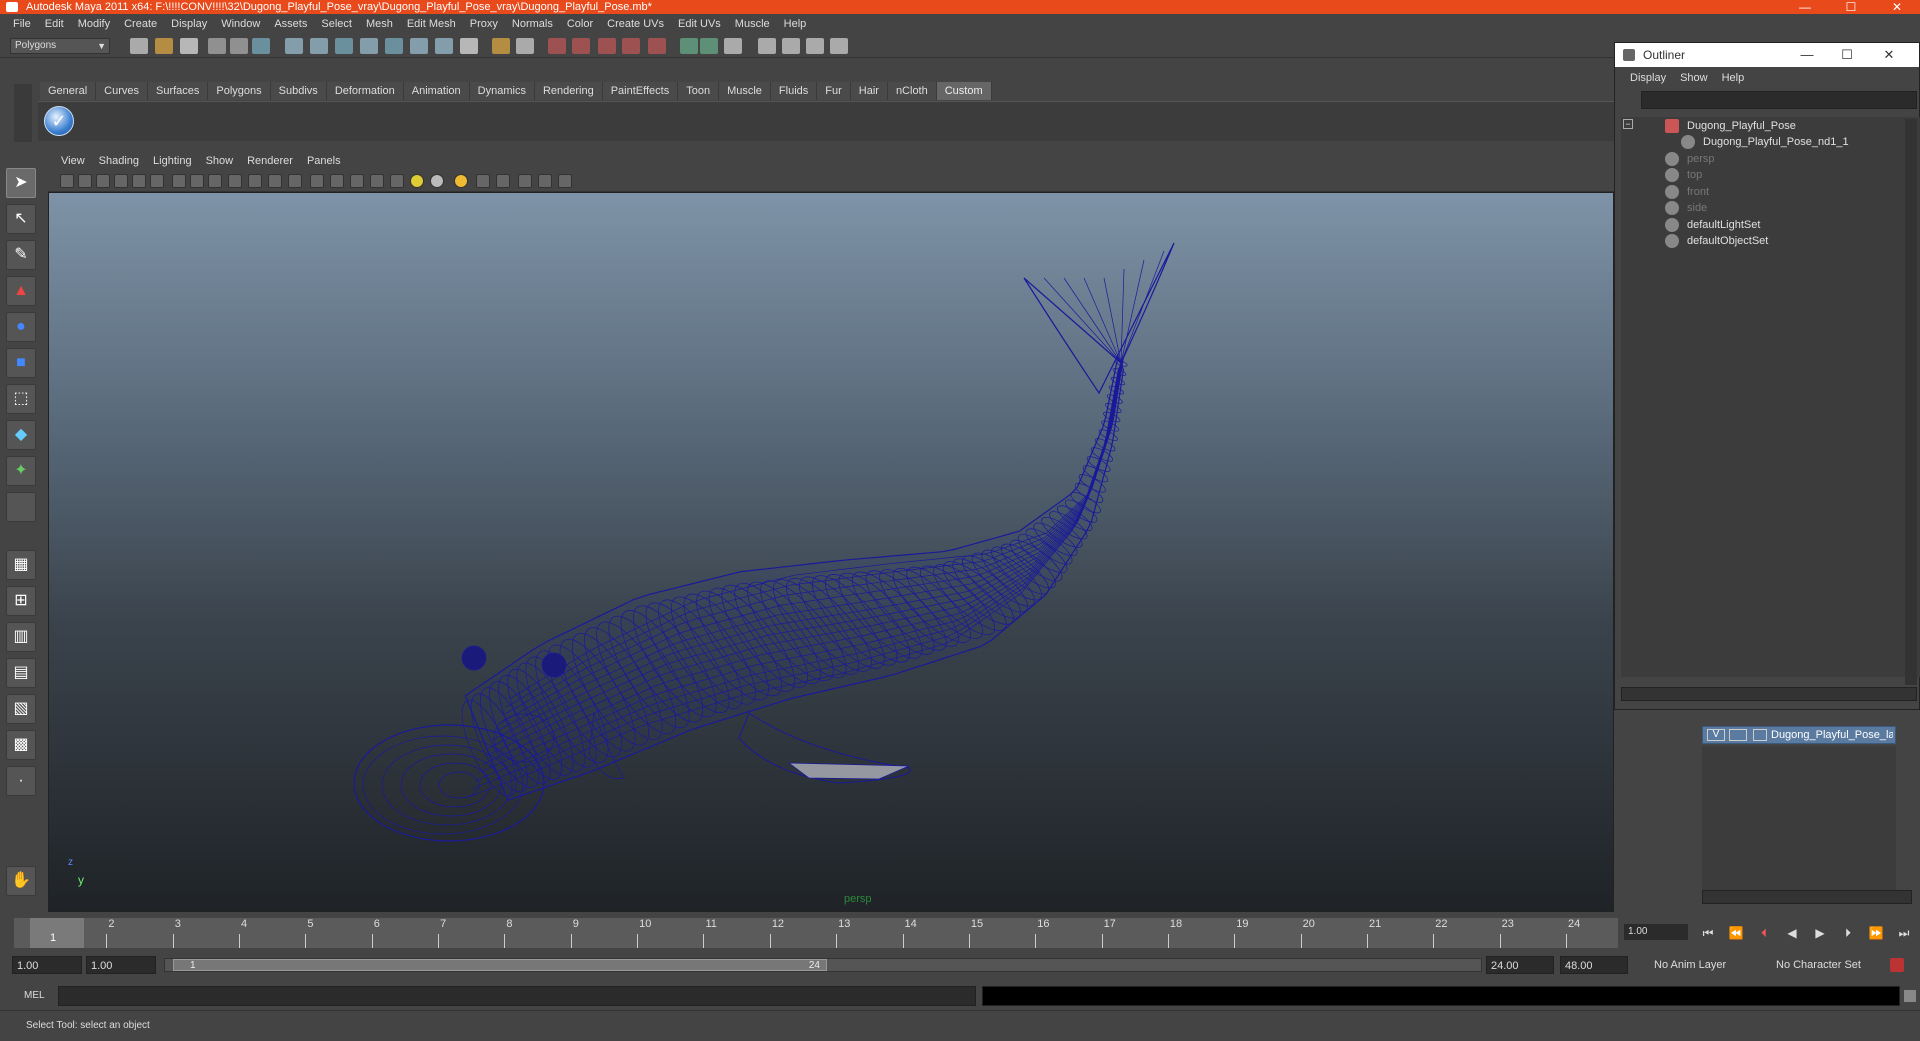 This screenshot has height=1041, width=1920. Describe the element at coordinates (1799, 735) in the screenshot. I see `layer-row: V Dugong_Playful_Pose_layer` at that location.